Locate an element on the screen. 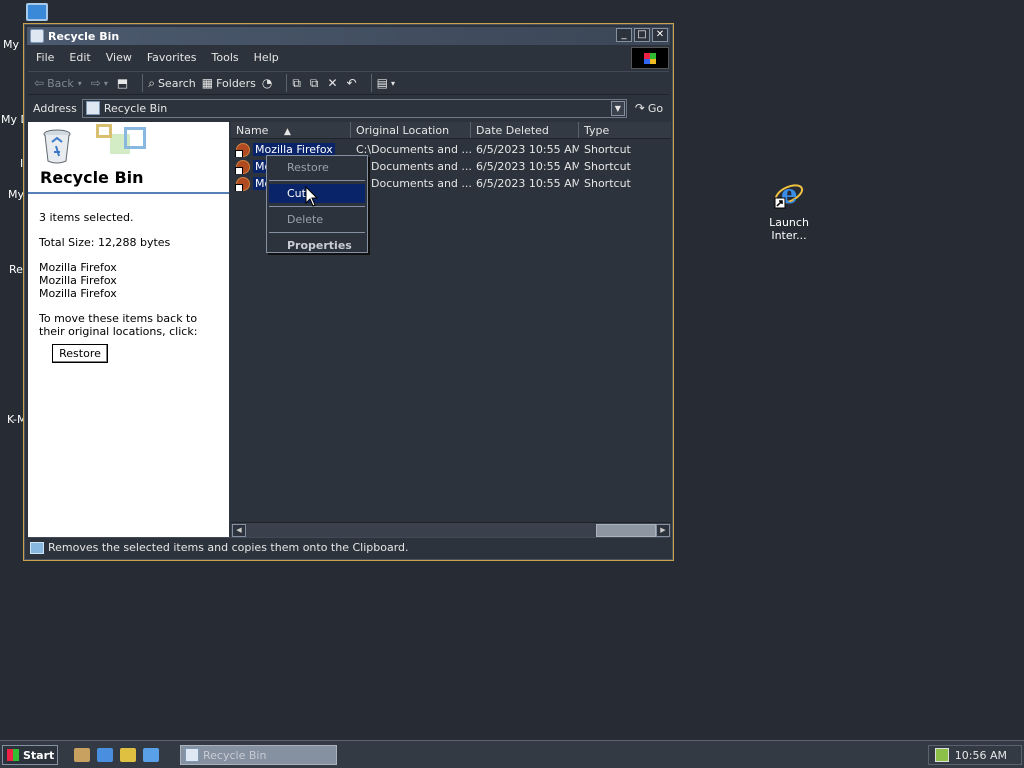 This screenshot has width=1024, height=768. desktop-icon-top is located at coordinates (37, 12).